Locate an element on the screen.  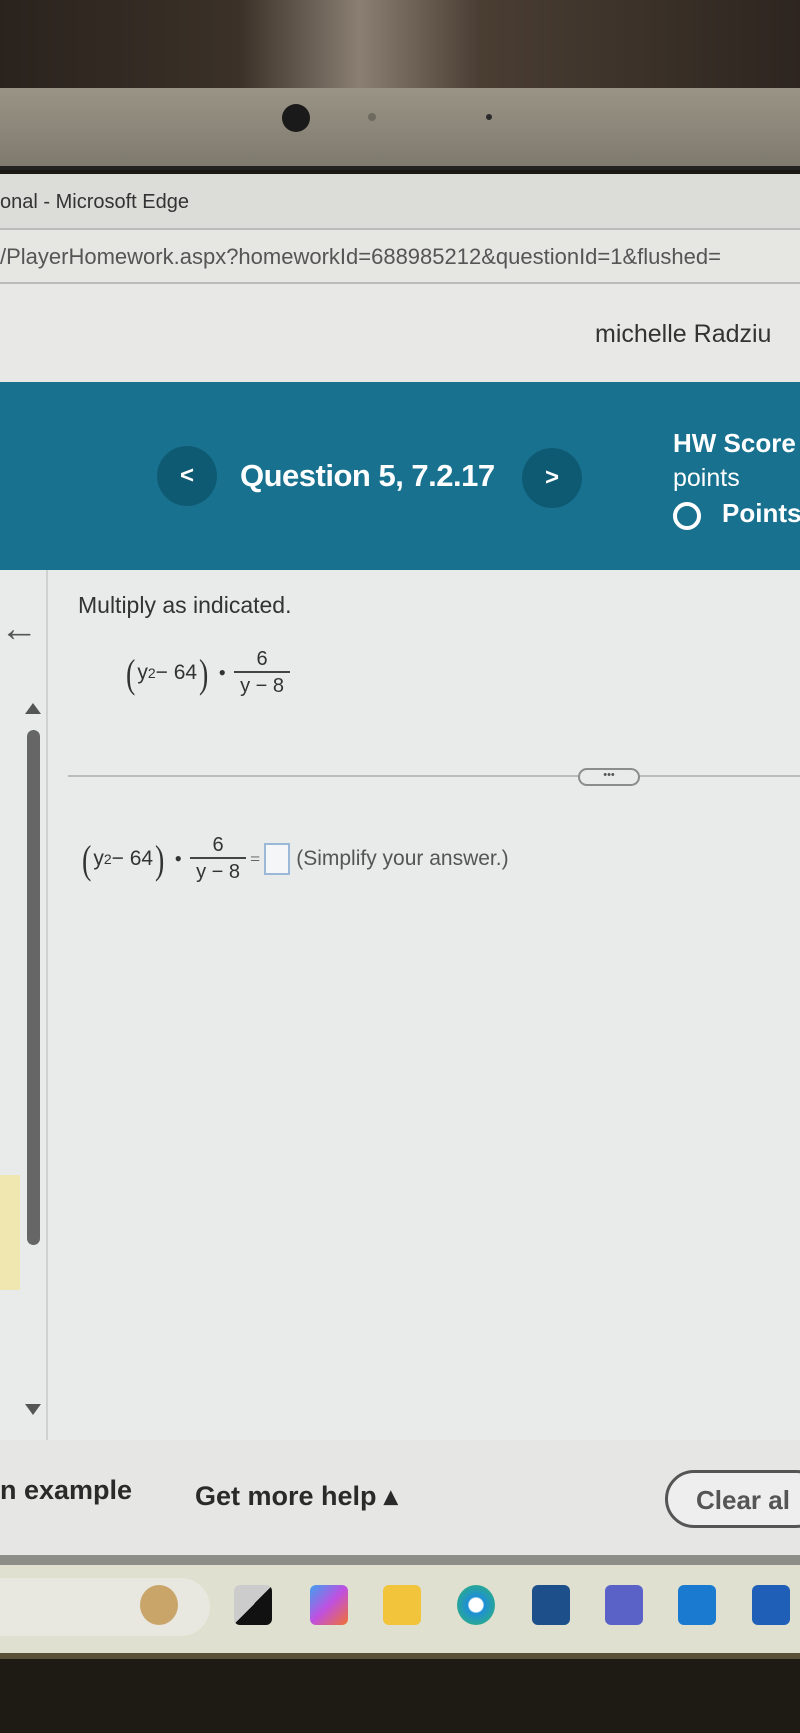
laptop-bezel is located at coordinates (400, 129).